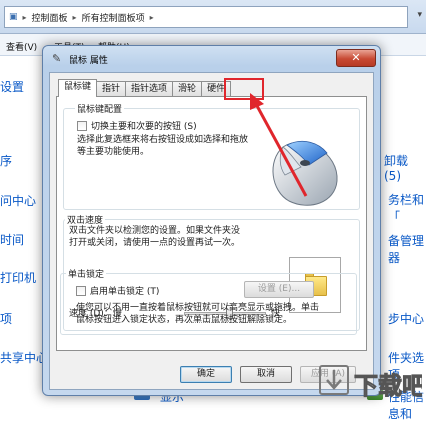 The height and width of the screenshot is (424, 426). Describe the element at coordinates (78, 88) in the screenshot. I see `tab-buttons: 鼠标键` at that location.